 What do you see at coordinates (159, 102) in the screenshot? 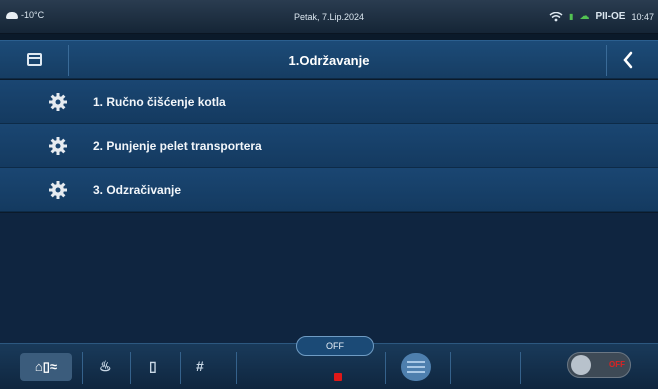
I see `menu-item-label: 1. Ručno čišćenje kotla` at bounding box center [159, 102].